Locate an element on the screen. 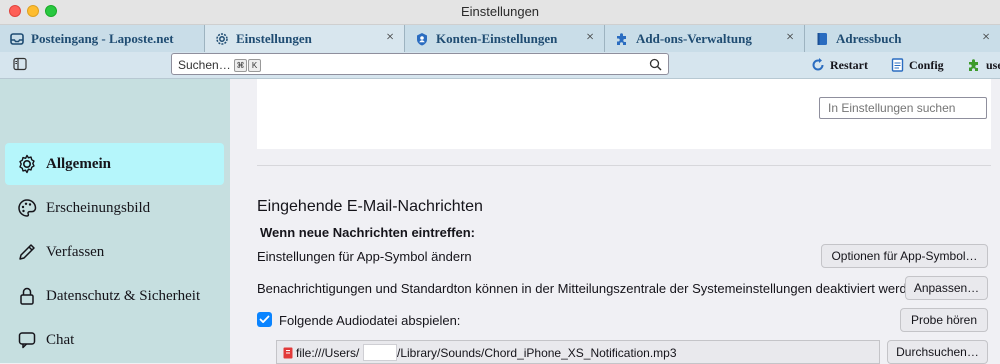 This screenshot has height=364, width=1000. palette-icon is located at coordinates (27, 208).